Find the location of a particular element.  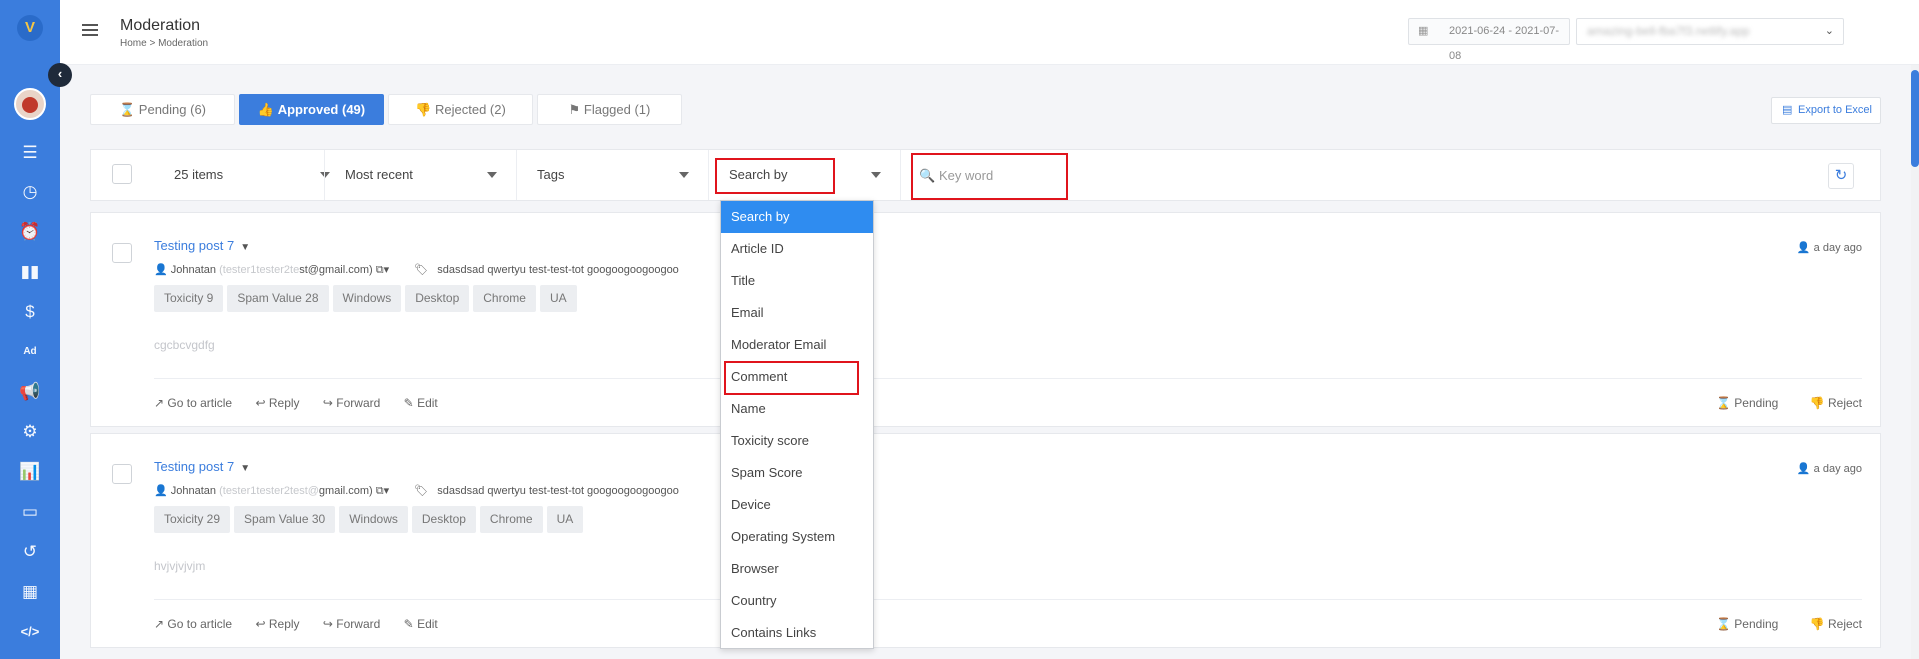

dropdown-option-email: Email is located at coordinates (797, 313).